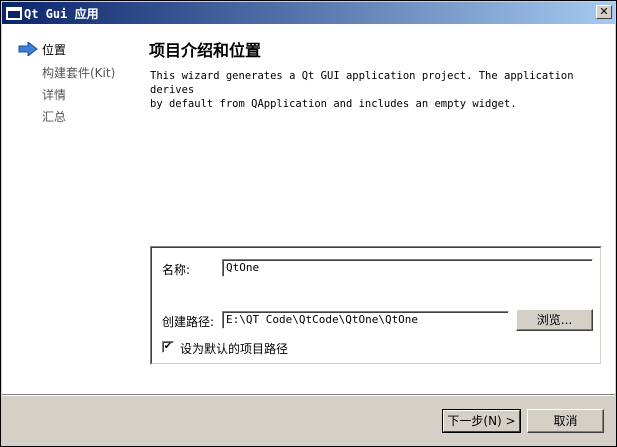 The image size is (617, 447). What do you see at coordinates (79, 73) in the screenshot?
I see `step-kits: 构建套件(Kit)` at bounding box center [79, 73].